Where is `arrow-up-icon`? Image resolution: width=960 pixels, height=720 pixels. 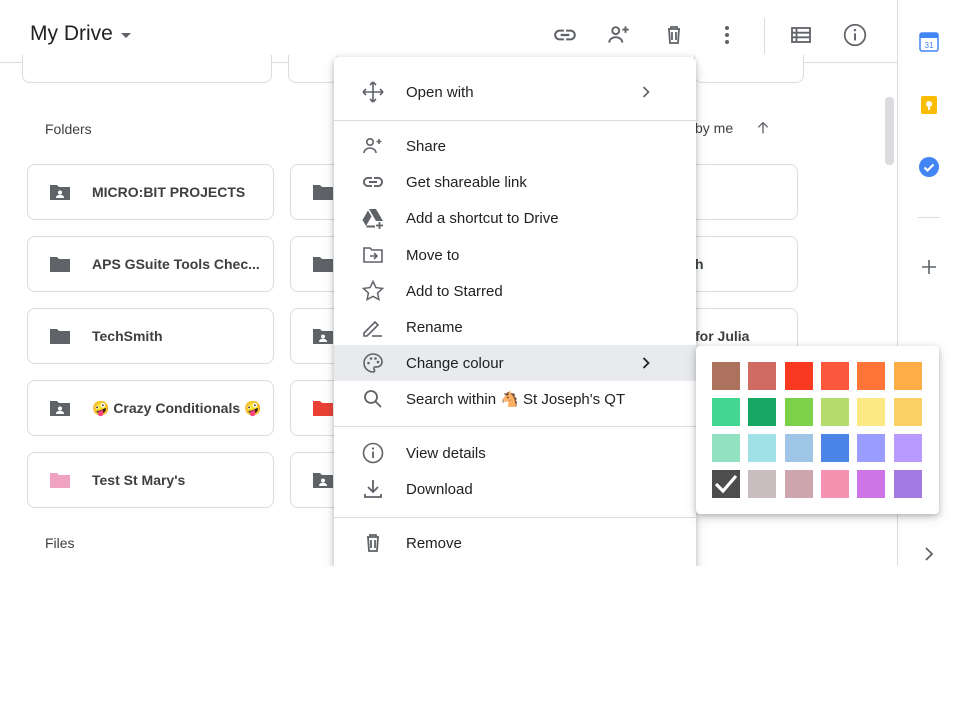 arrow-up-icon is located at coordinates (763, 127).